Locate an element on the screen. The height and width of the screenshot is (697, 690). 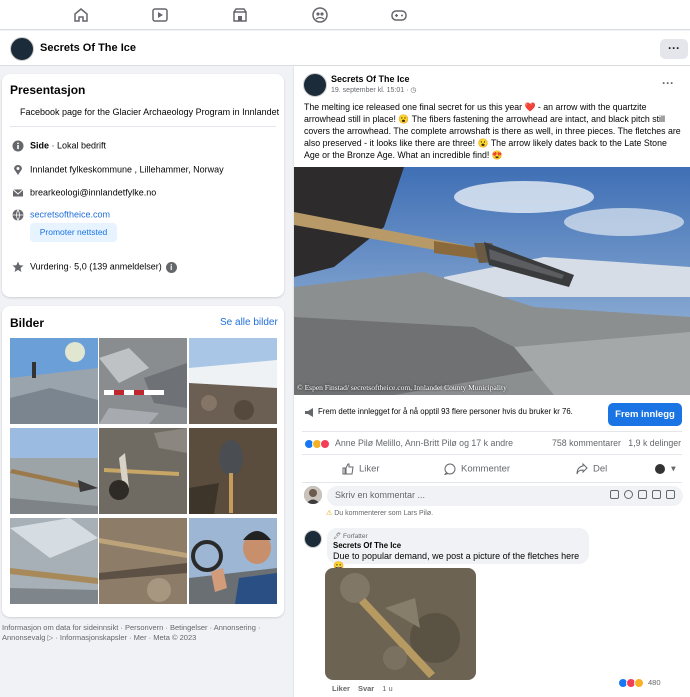
engagement-counts: 758 kommentarer 1,9 k delinger is located at coordinates (616, 443).